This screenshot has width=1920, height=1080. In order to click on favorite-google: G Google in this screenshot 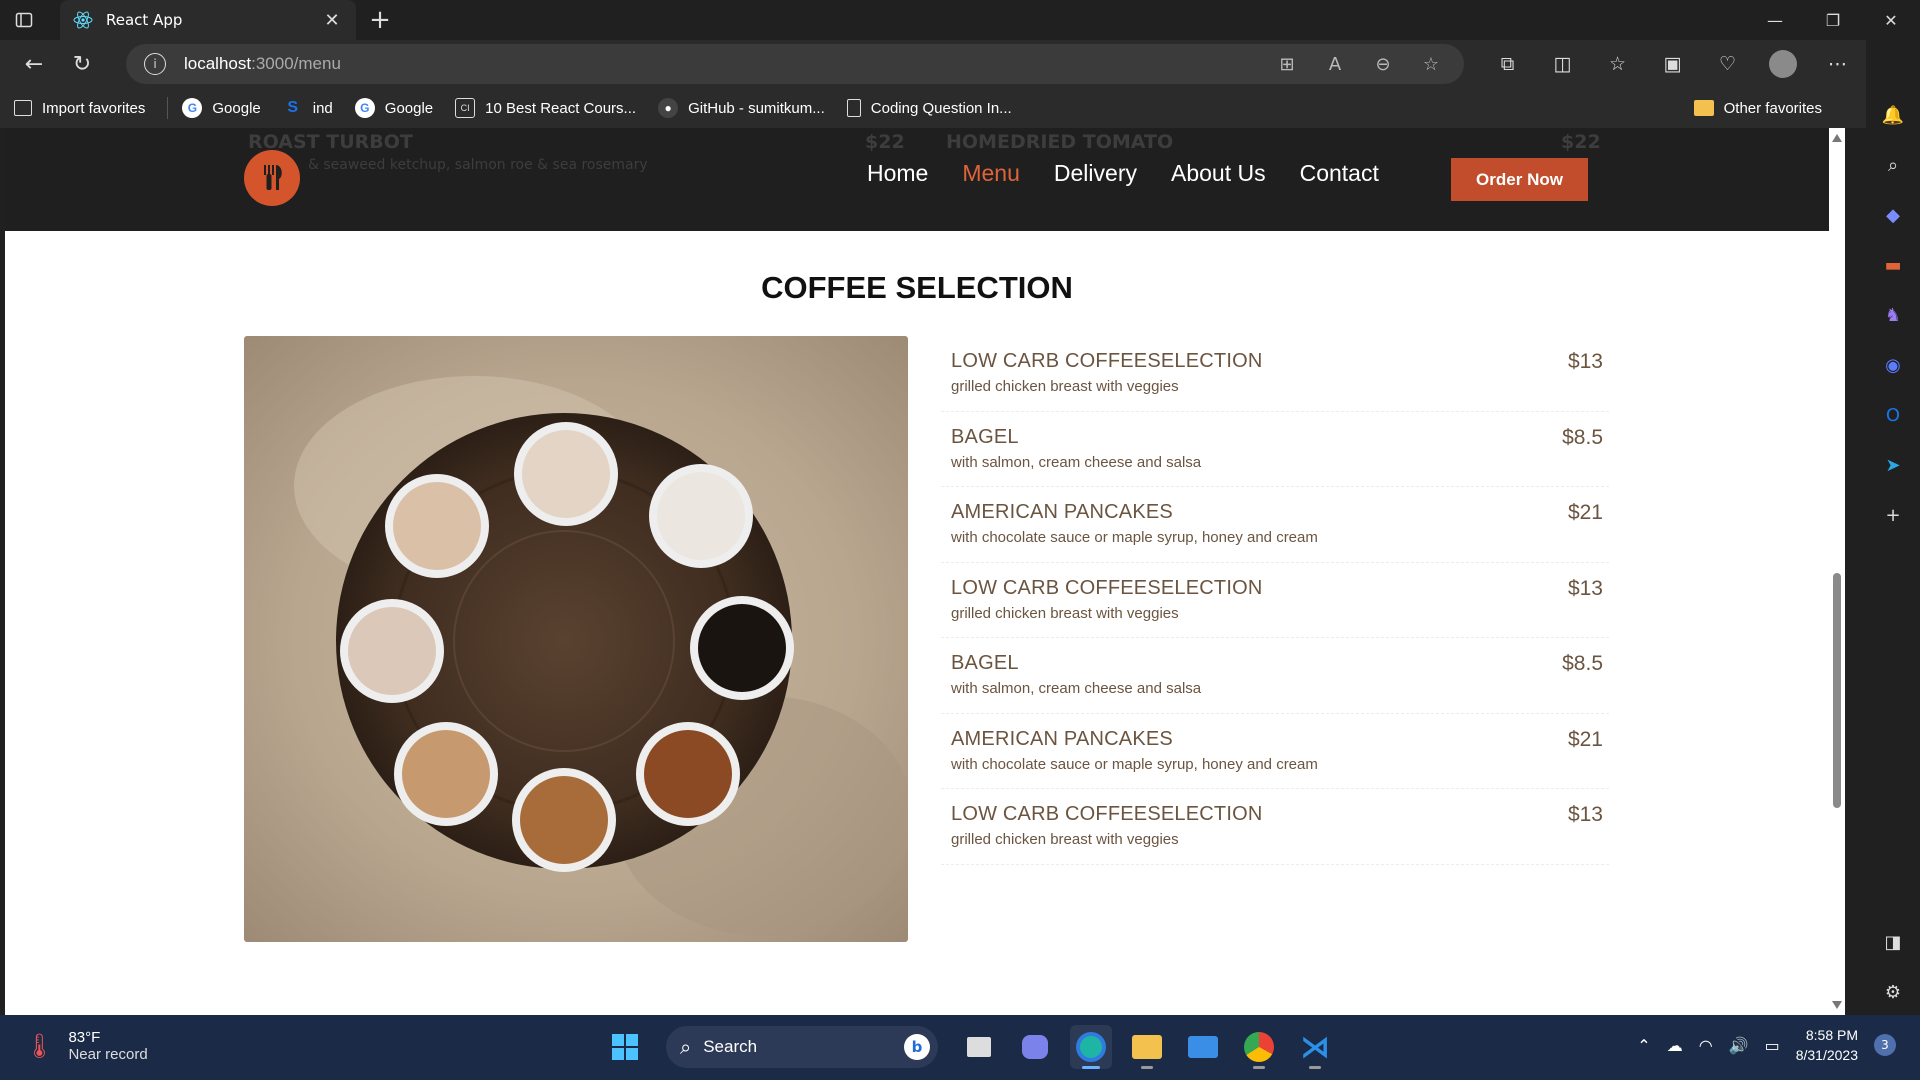, I will do `click(221, 108)`.